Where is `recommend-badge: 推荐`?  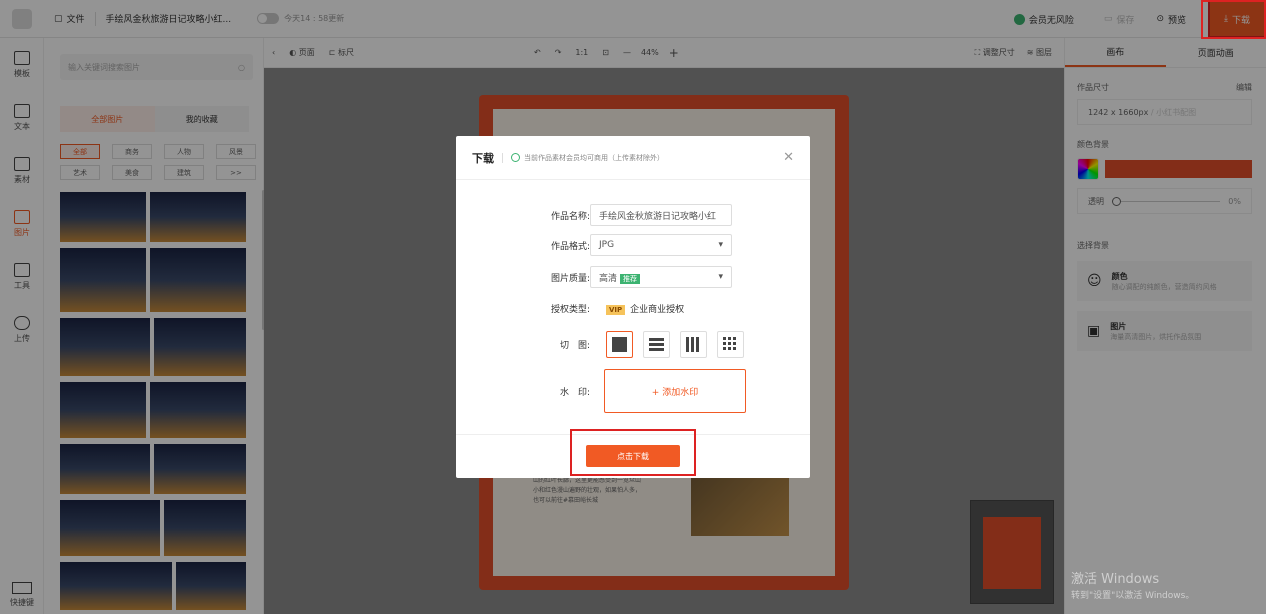 recommend-badge: 推荐 is located at coordinates (630, 278).